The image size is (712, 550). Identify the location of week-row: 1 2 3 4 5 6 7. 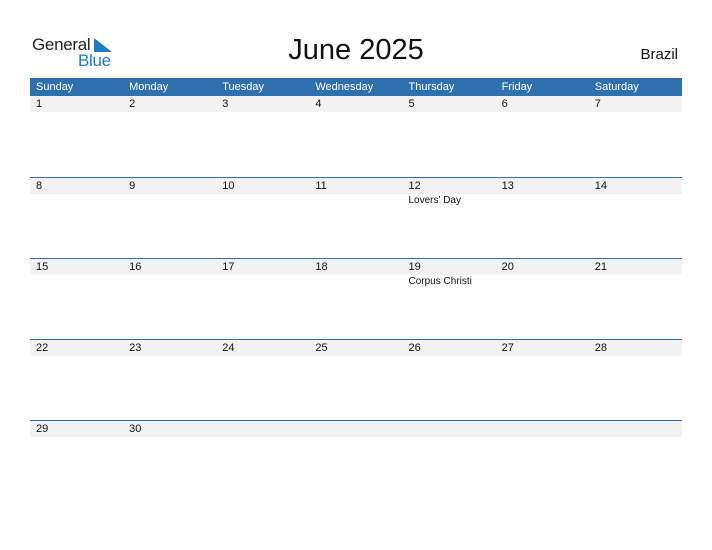
(356, 136).